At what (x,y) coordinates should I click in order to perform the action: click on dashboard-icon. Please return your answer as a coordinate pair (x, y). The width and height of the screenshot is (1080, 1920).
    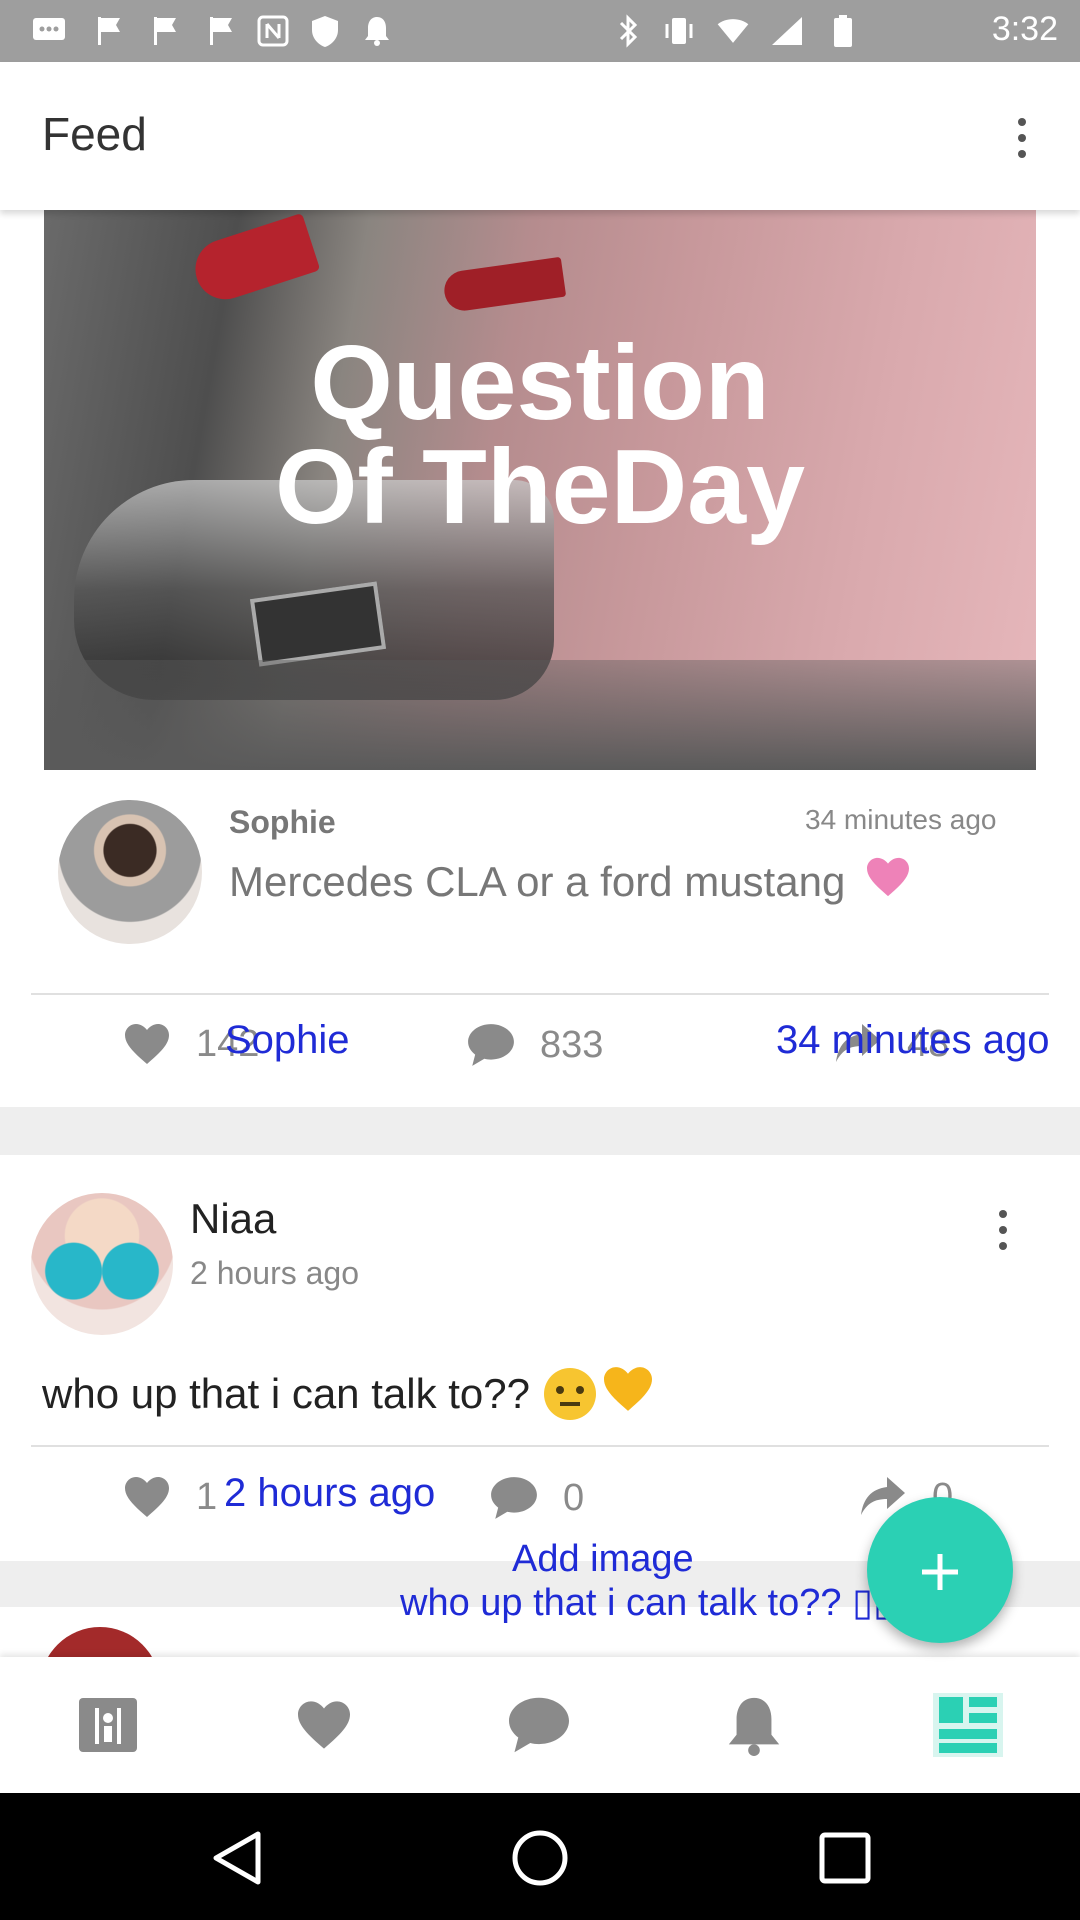
    Looking at the image, I should click on (108, 1727).